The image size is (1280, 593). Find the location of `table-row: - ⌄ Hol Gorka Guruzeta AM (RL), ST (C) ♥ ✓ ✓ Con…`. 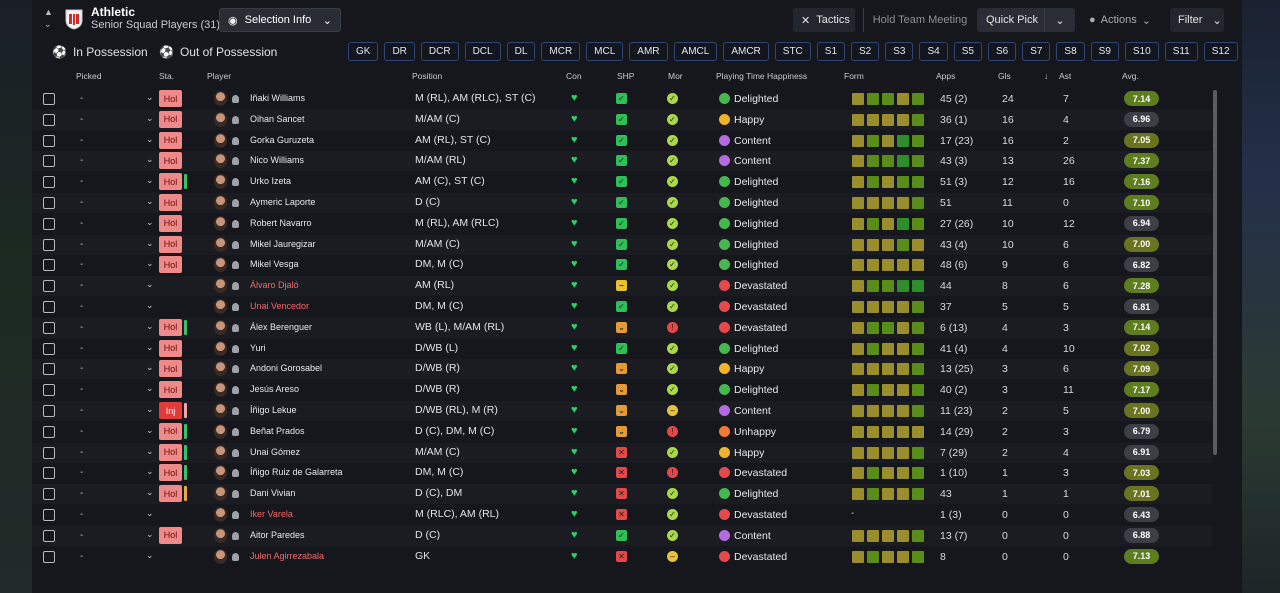

table-row: - ⌄ Hol Gorka Guruzeta AM (RL), ST (C) ♥ ✓ ✓ Con… is located at coordinates (622, 141).